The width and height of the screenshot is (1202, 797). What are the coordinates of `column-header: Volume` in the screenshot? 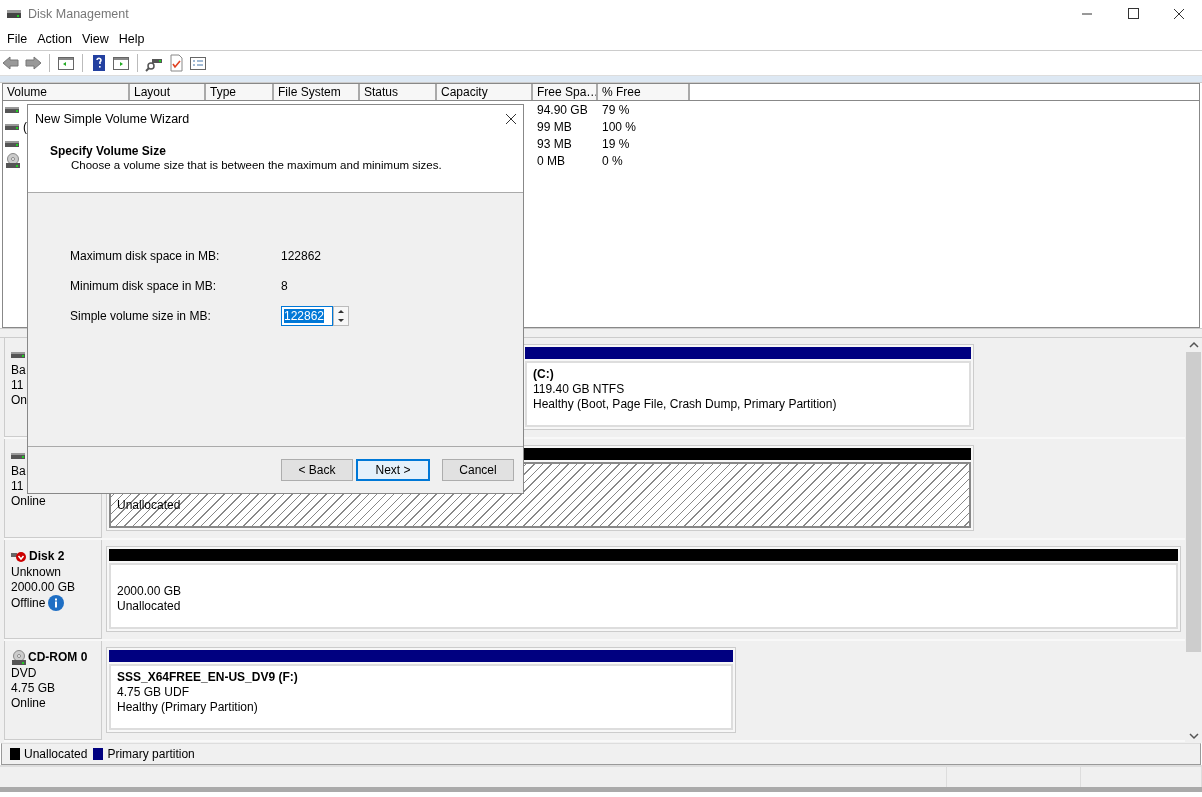 It's located at (66, 92).